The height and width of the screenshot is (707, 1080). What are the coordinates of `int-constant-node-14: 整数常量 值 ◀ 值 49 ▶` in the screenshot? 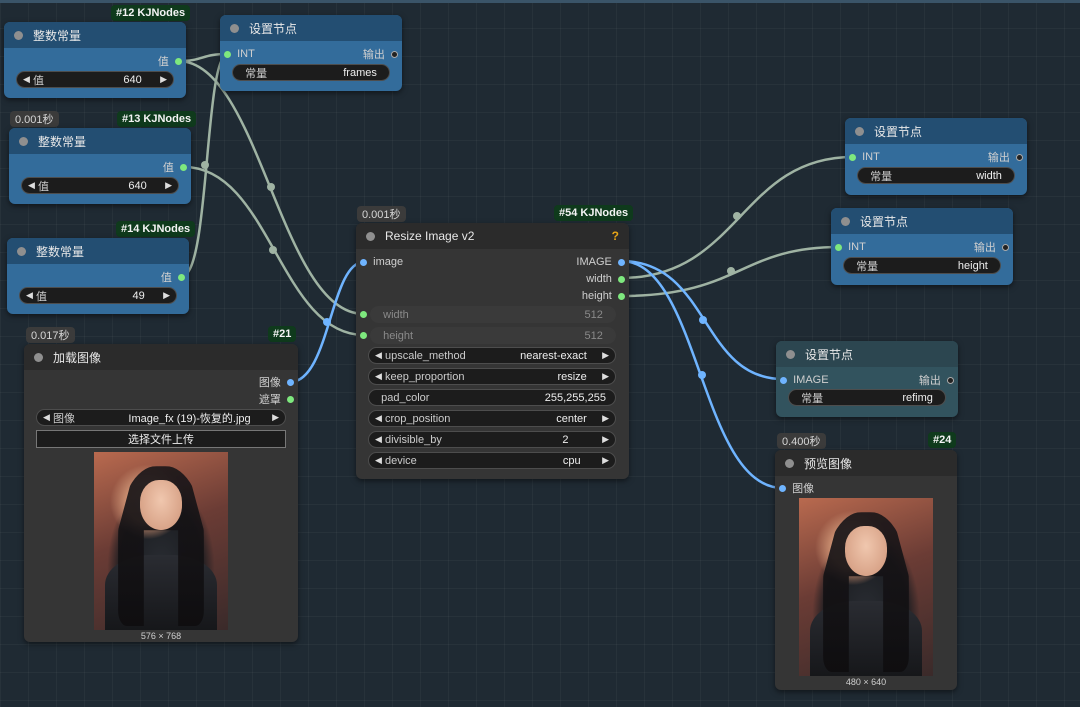 It's located at (98, 276).